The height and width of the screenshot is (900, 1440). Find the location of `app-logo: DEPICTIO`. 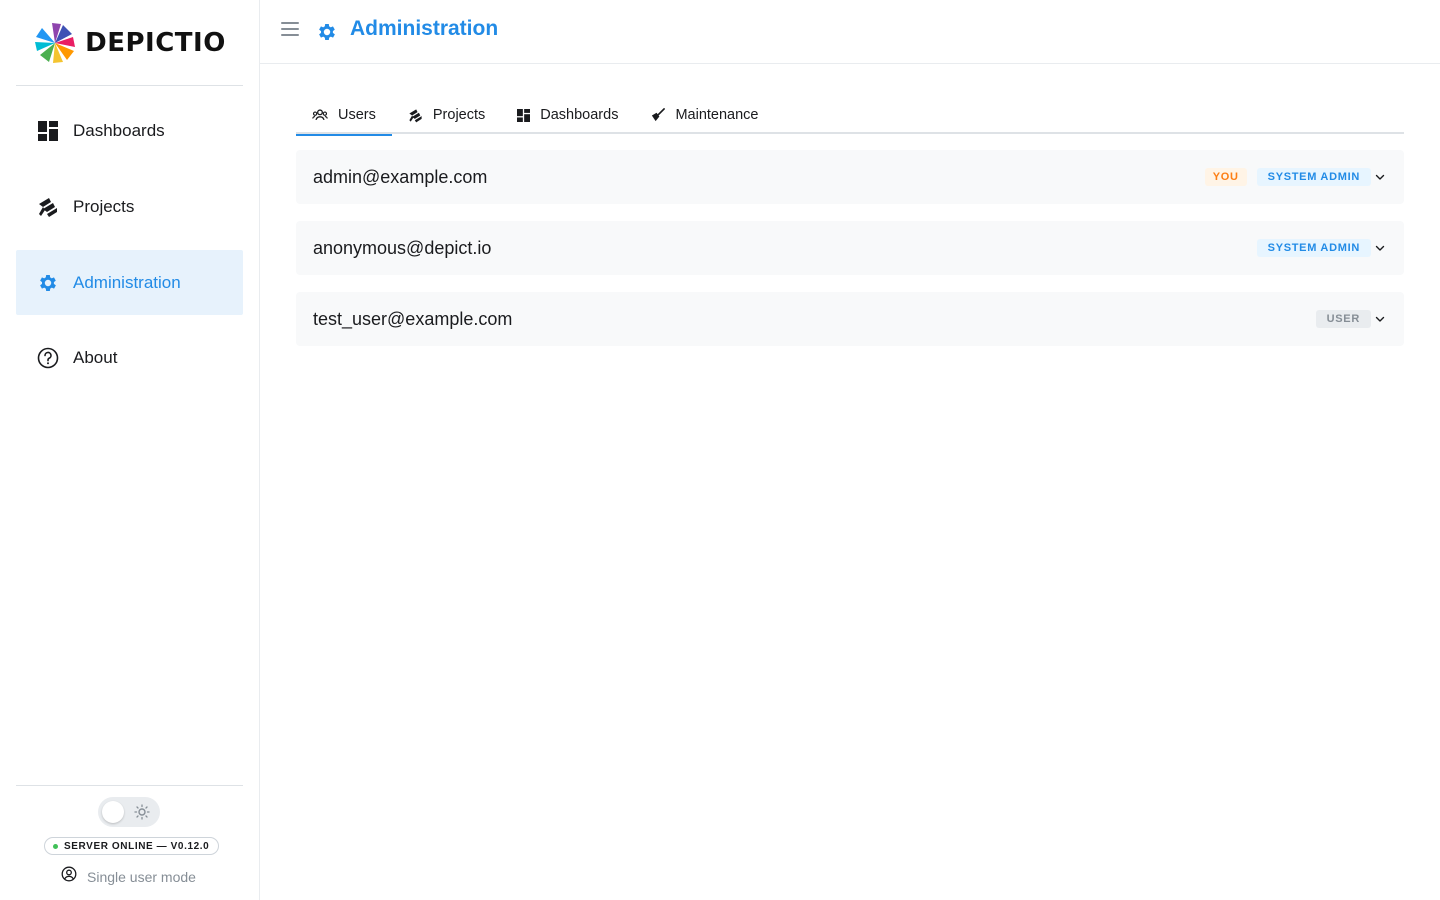

app-logo: DEPICTIO is located at coordinates (129, 43).